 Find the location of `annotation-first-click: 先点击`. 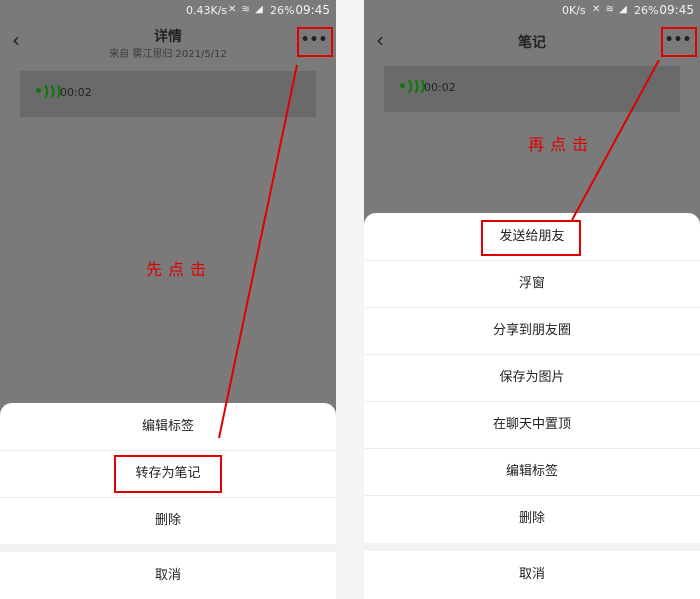

annotation-first-click: 先点击 is located at coordinates (179, 269).